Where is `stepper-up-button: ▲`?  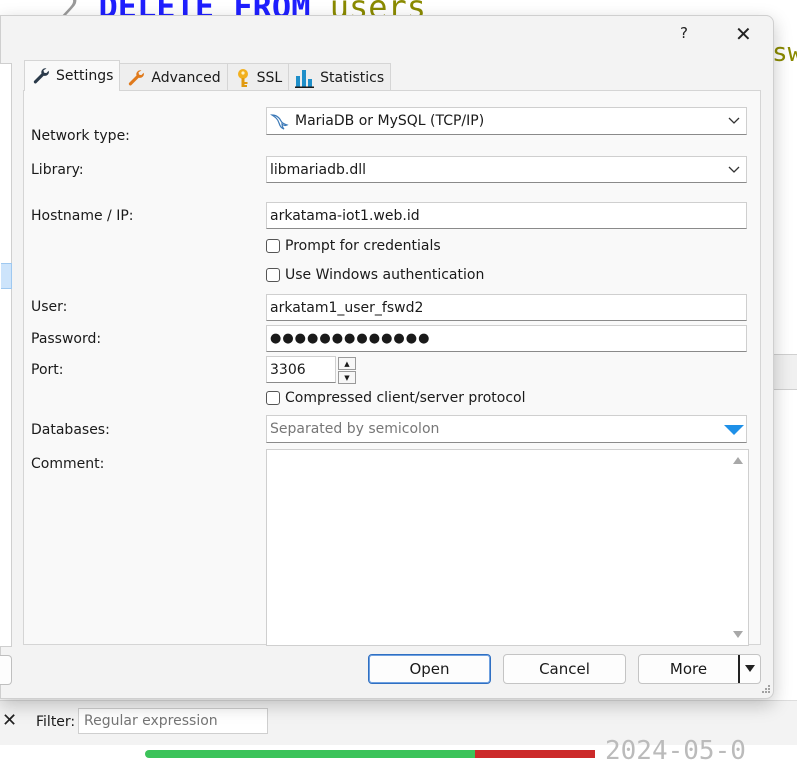 stepper-up-button: ▲ is located at coordinates (347, 363).